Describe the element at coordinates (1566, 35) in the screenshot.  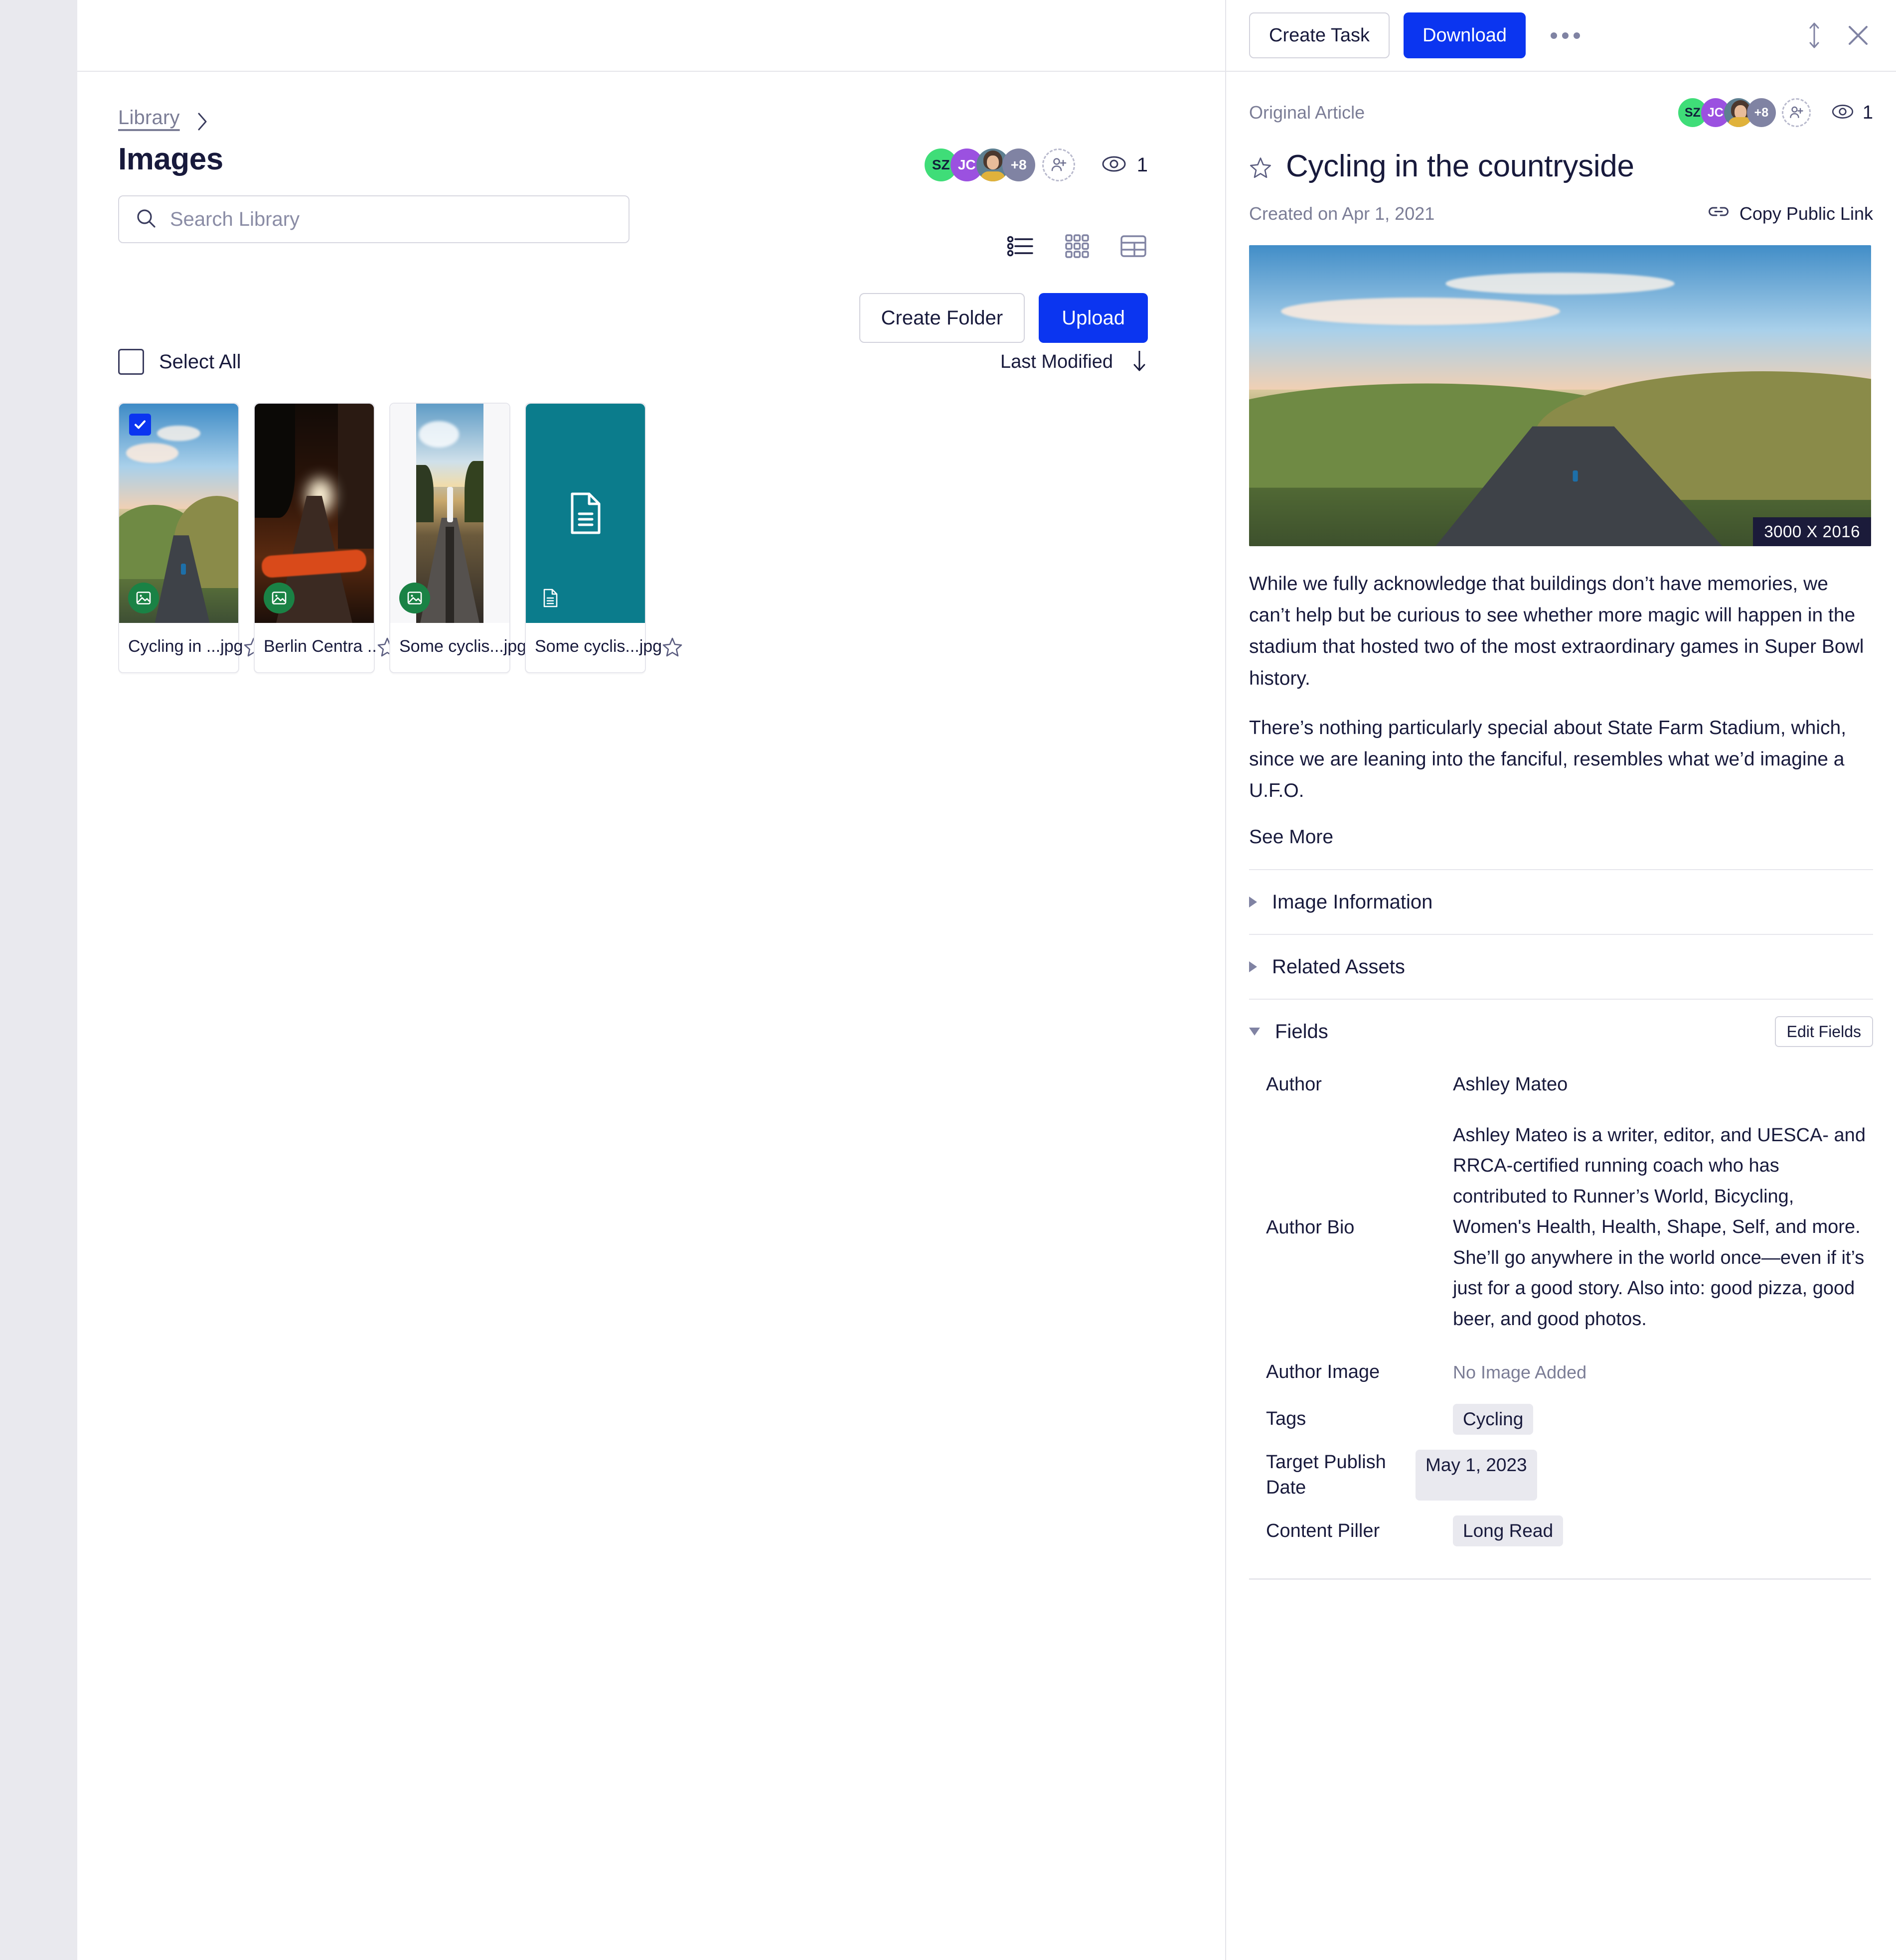
I see `more-options-icon` at that location.